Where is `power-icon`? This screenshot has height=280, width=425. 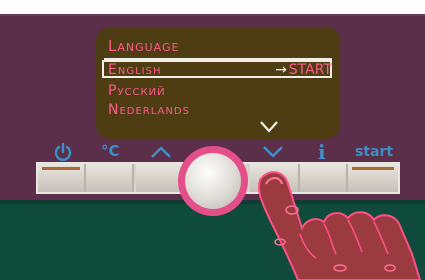
power-icon is located at coordinates (63, 152).